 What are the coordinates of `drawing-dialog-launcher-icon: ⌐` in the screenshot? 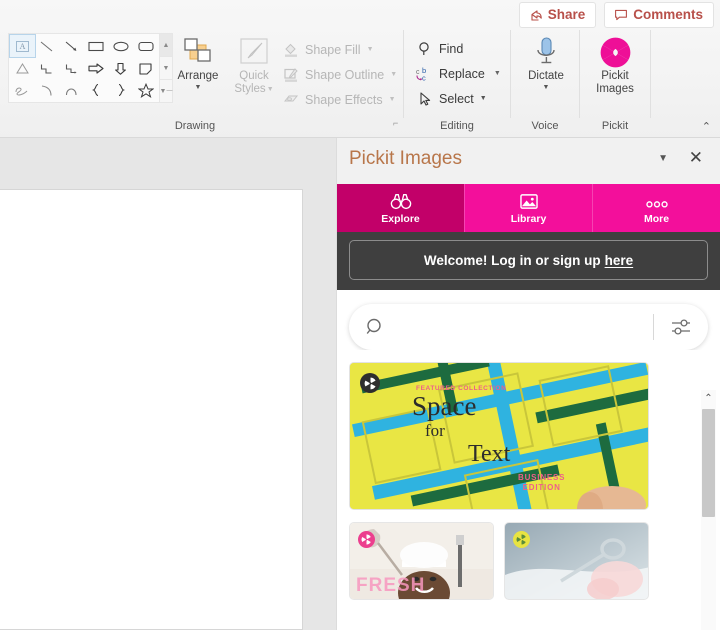 It's located at (395, 123).